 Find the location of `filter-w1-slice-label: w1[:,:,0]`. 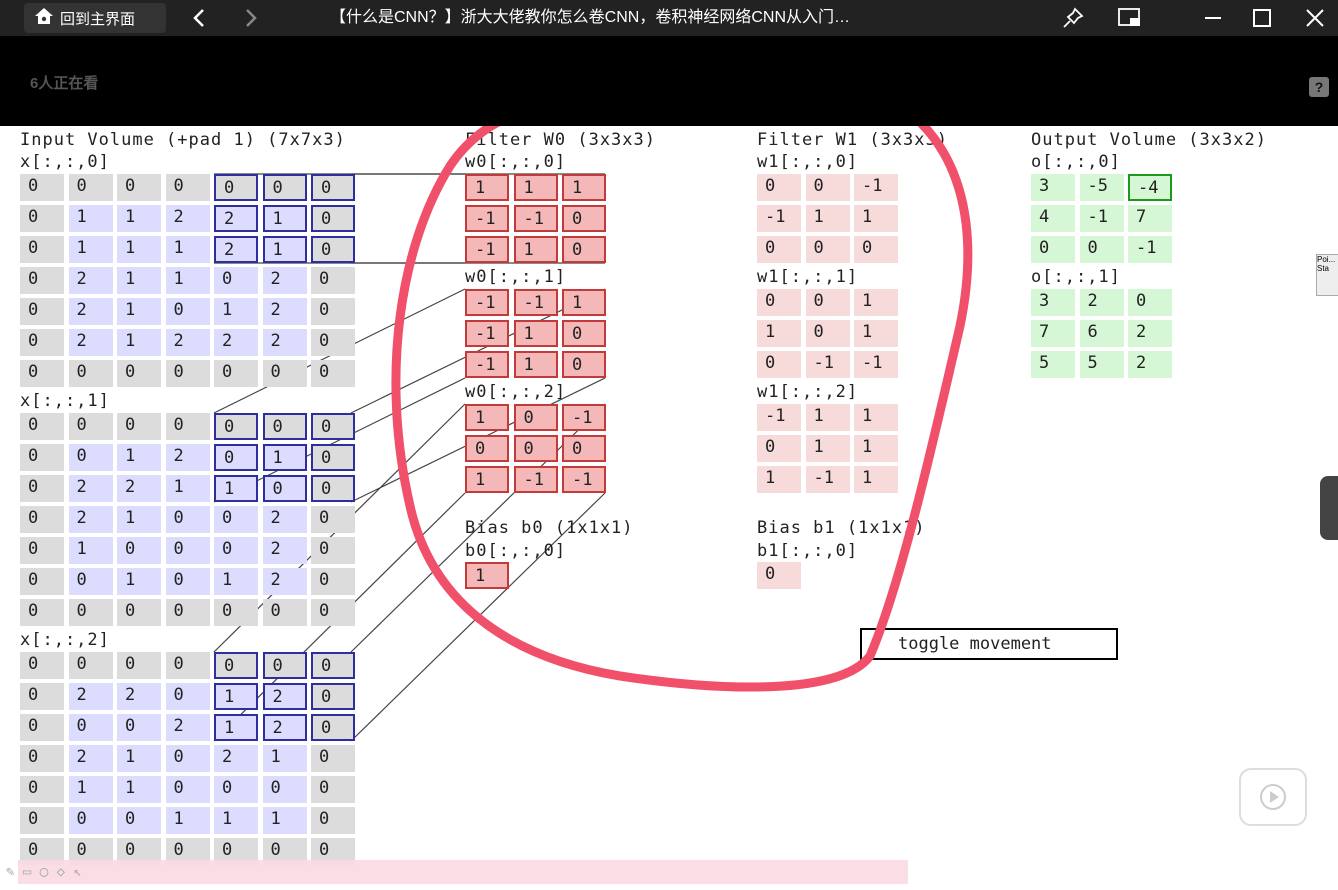

filter-w1-slice-label: w1[:,:,0] is located at coordinates (808, 162).